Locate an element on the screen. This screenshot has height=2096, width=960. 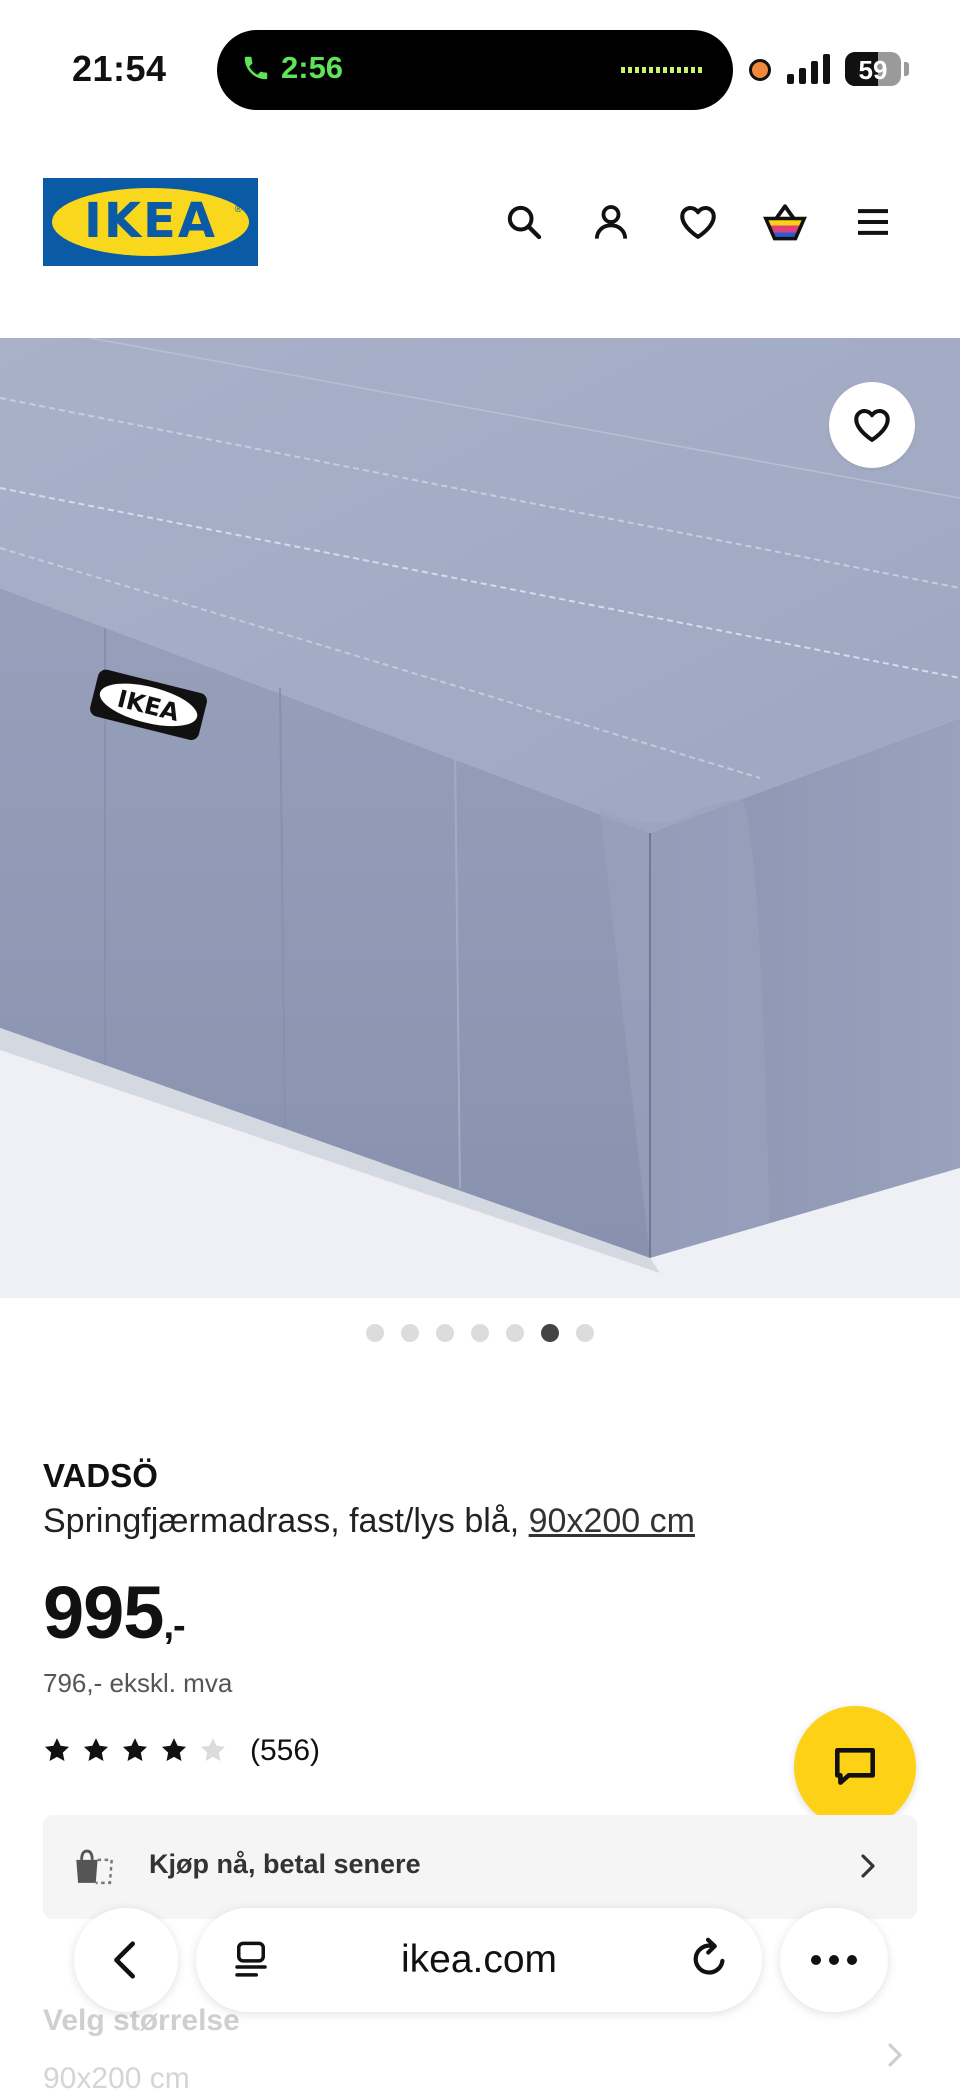
chat-icon is located at coordinates (855, 1766).